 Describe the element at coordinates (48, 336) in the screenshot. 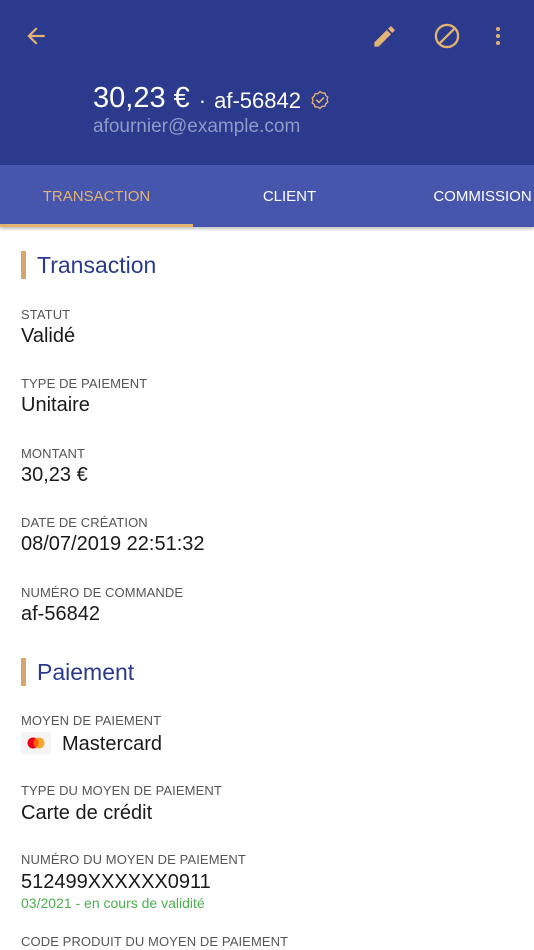

I see `status-value: Validé` at that location.